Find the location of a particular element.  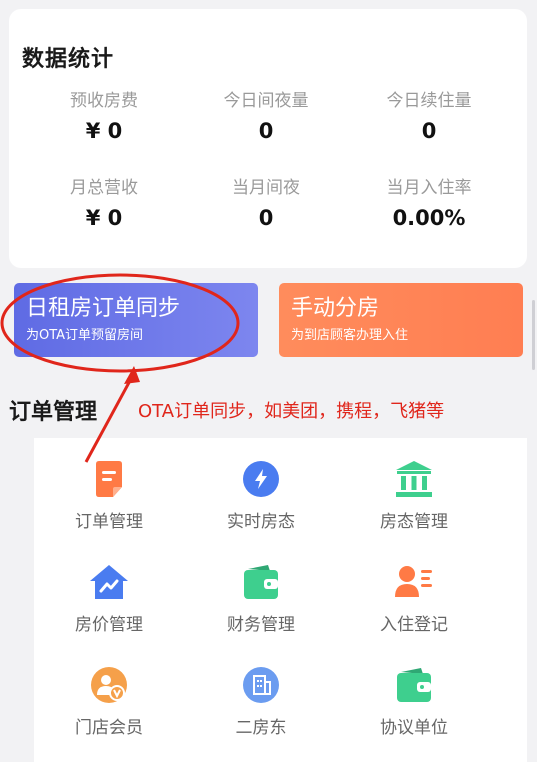

stat-label: 今日续住量 is located at coordinates (429, 101).